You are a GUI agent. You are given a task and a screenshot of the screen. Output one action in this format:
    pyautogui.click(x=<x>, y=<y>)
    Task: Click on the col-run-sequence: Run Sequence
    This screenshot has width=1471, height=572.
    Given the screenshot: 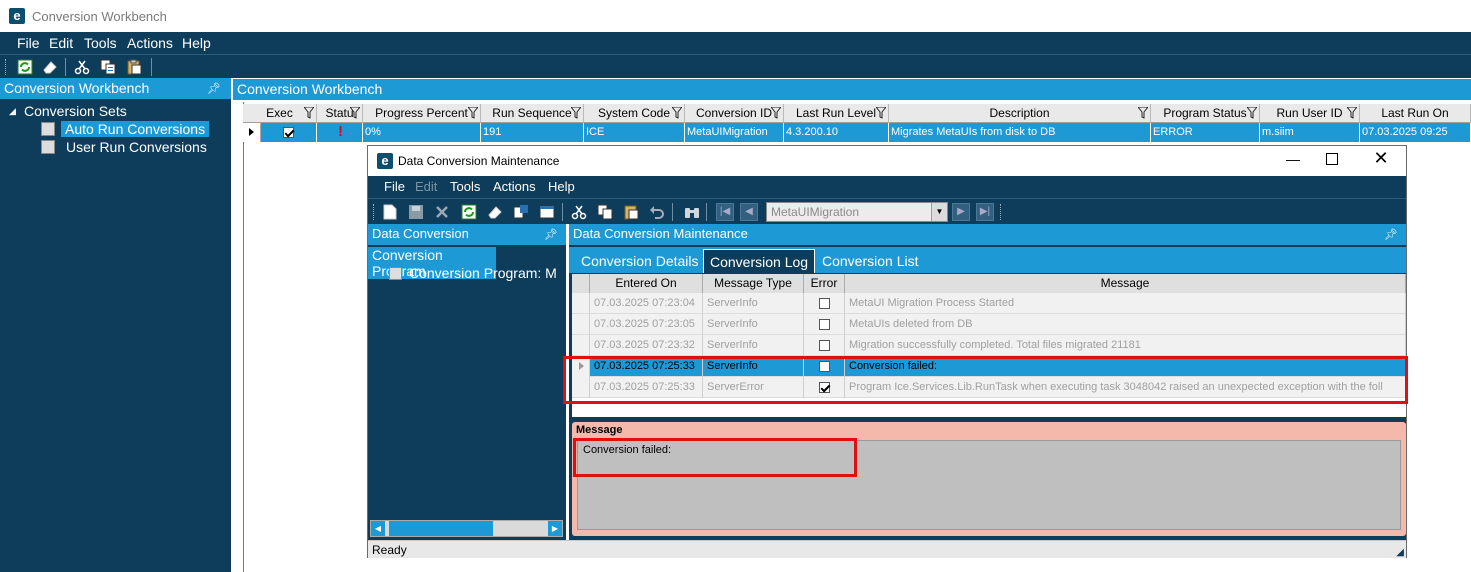 What is the action you would take?
    pyautogui.click(x=532, y=113)
    